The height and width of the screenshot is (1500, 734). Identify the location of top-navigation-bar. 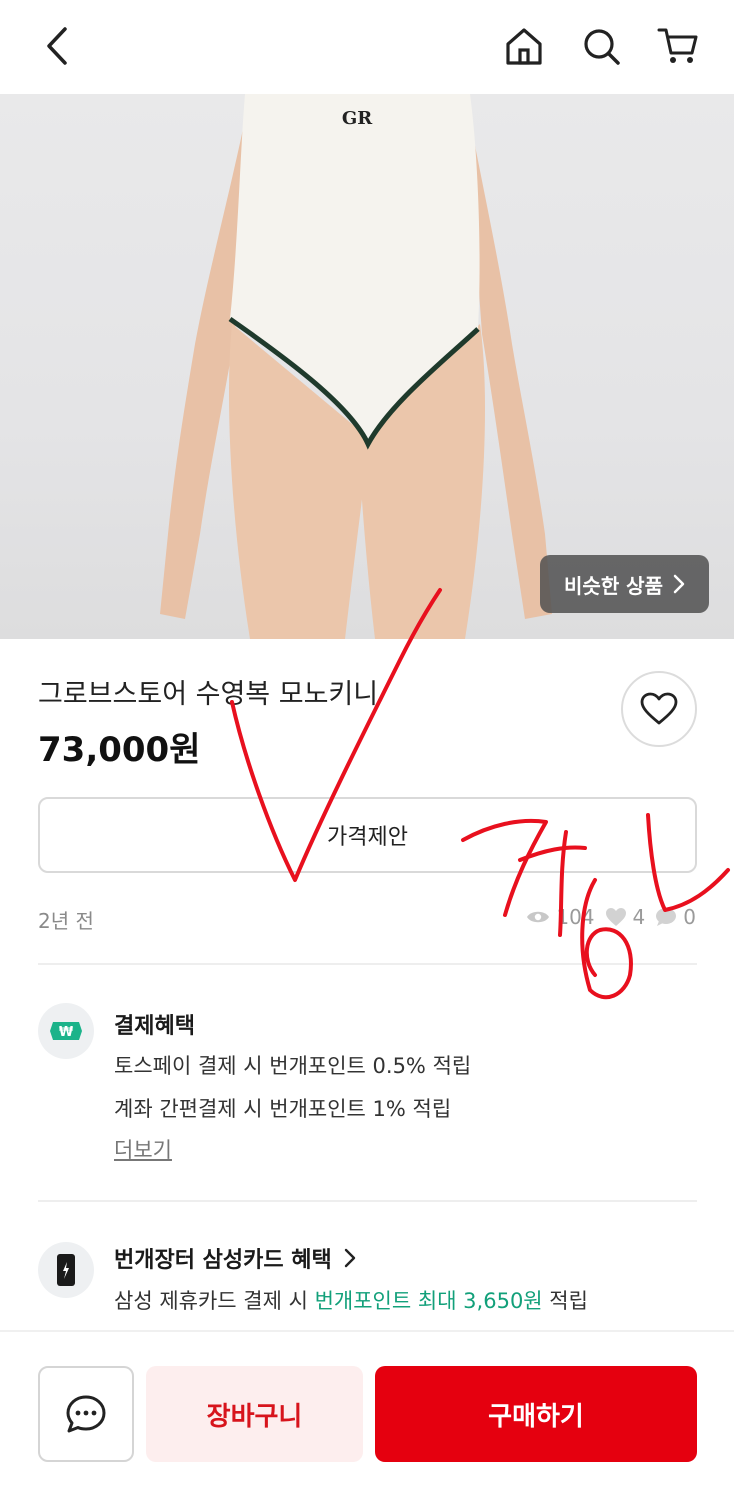
(367, 47).